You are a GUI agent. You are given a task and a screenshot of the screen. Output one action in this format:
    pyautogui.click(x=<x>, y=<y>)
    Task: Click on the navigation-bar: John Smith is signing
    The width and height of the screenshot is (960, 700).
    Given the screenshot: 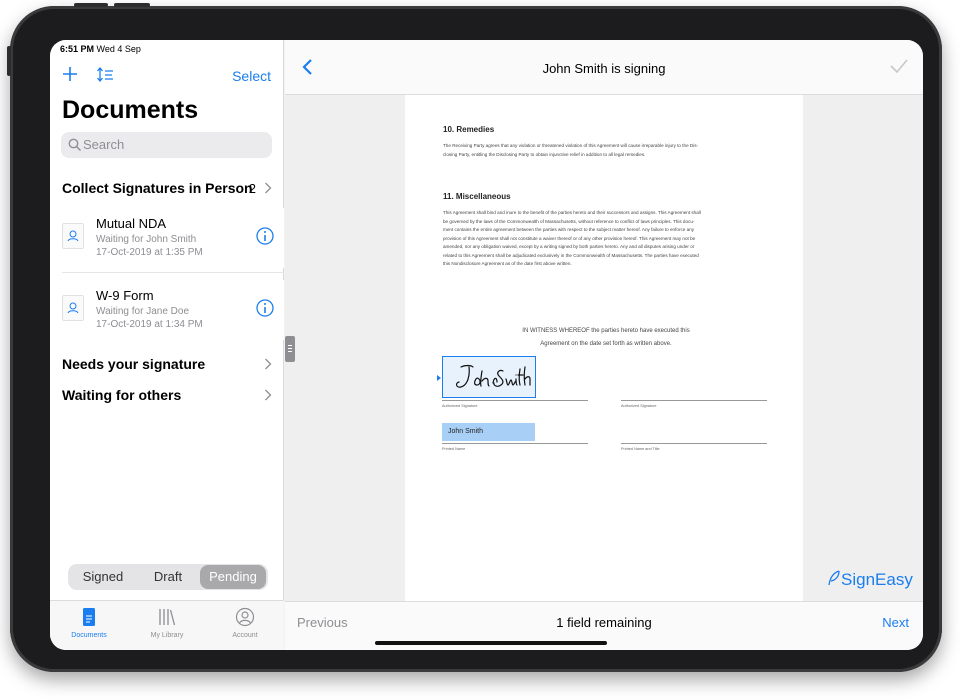 What is the action you would take?
    pyautogui.click(x=604, y=67)
    